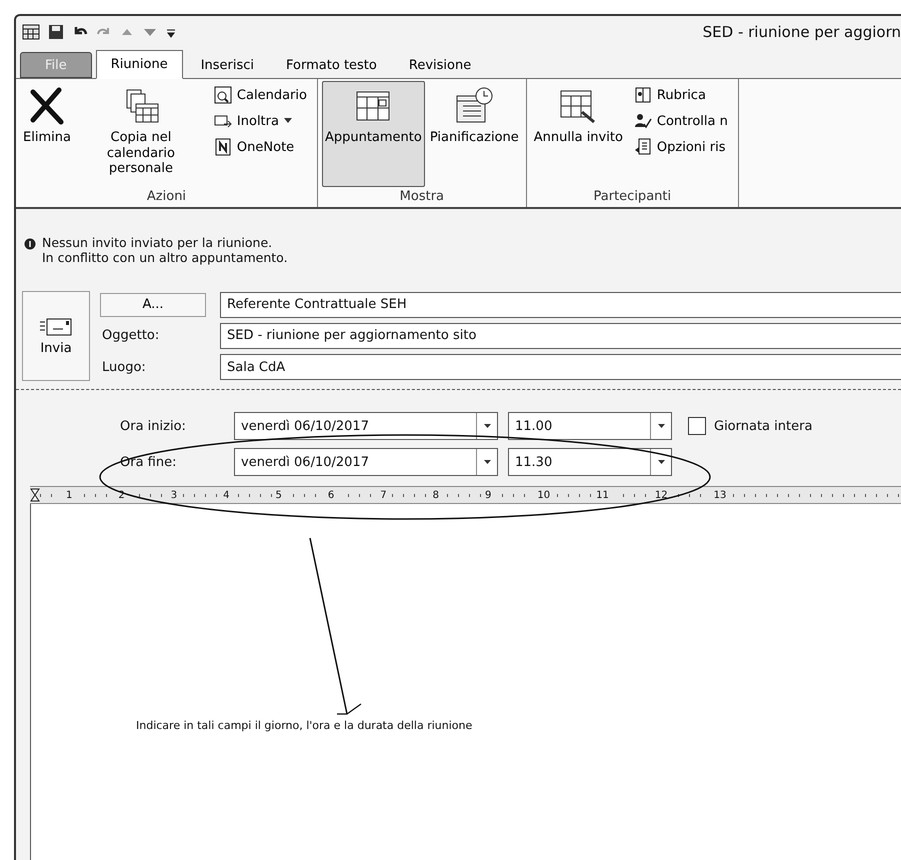  Describe the element at coordinates (578, 134) in the screenshot. I see `ribbon-button: Annulla invito` at that location.